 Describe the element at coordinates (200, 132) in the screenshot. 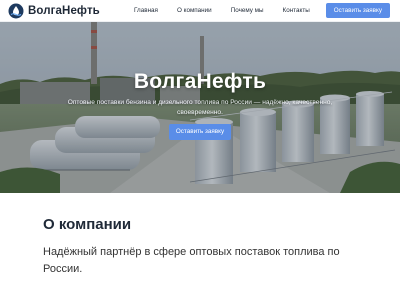

I see `hero-request-button: Оставить заявку` at that location.